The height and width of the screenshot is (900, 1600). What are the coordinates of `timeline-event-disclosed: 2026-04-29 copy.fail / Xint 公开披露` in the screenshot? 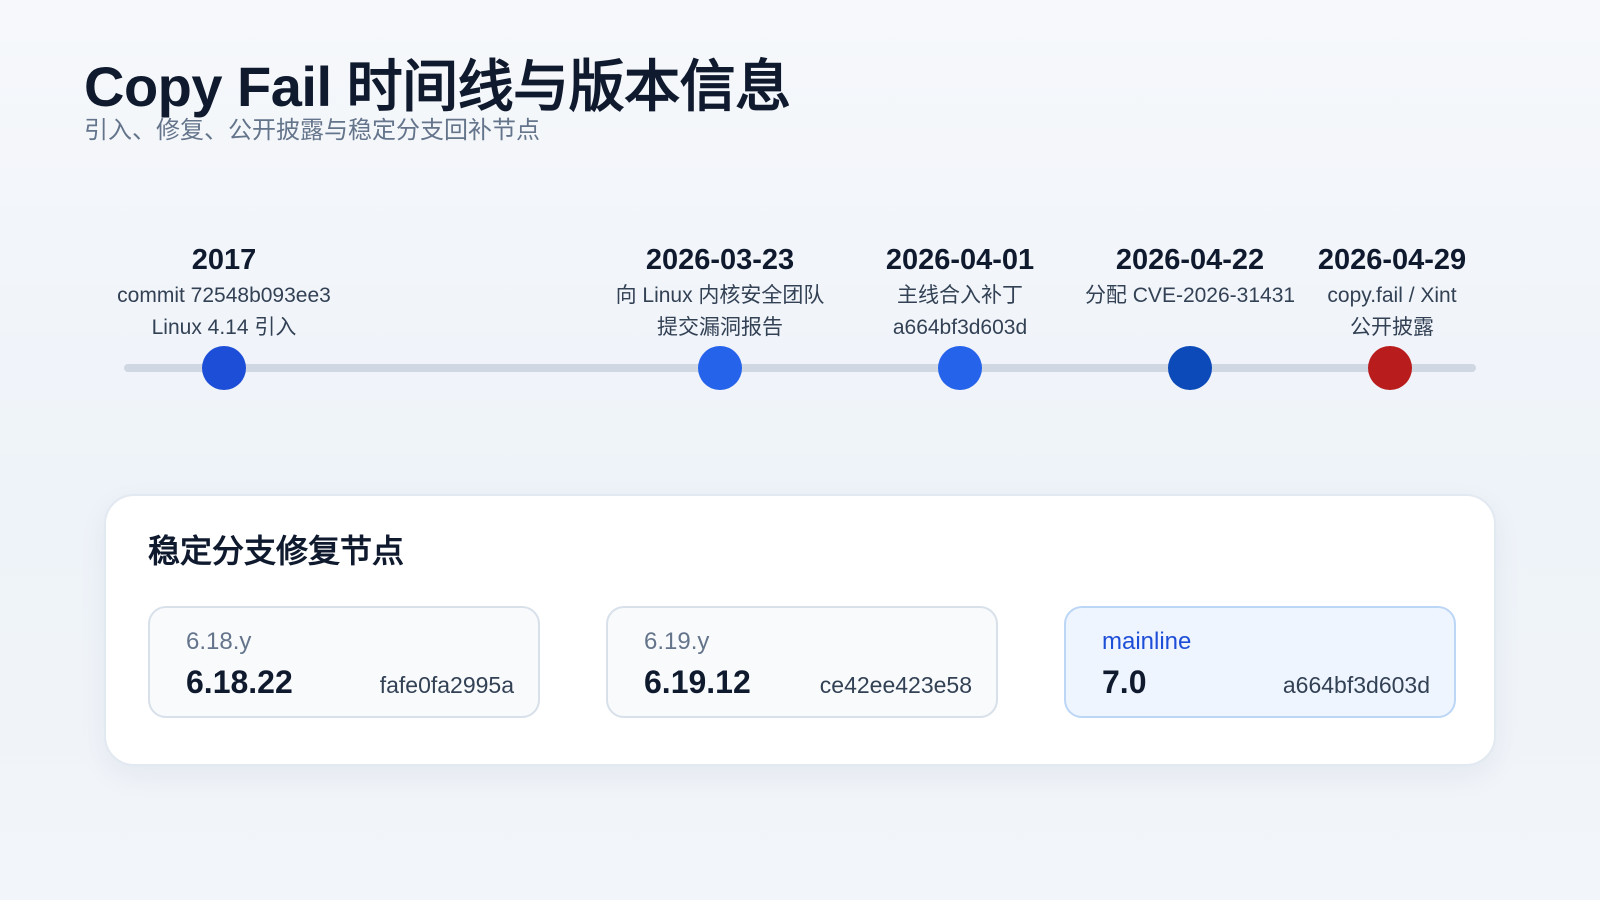 It's located at (1392, 292).